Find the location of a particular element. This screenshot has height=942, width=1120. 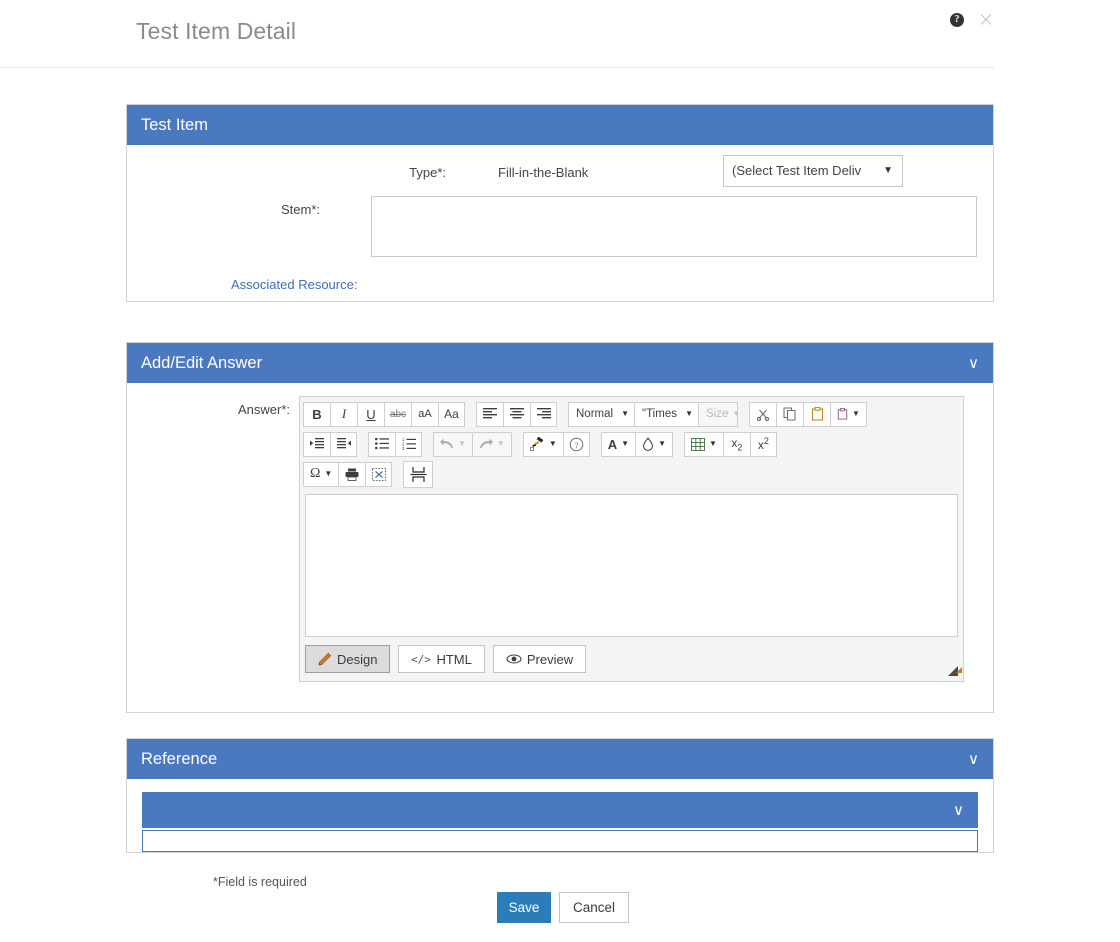

font-size-select: Size ▼ is located at coordinates (718, 414).